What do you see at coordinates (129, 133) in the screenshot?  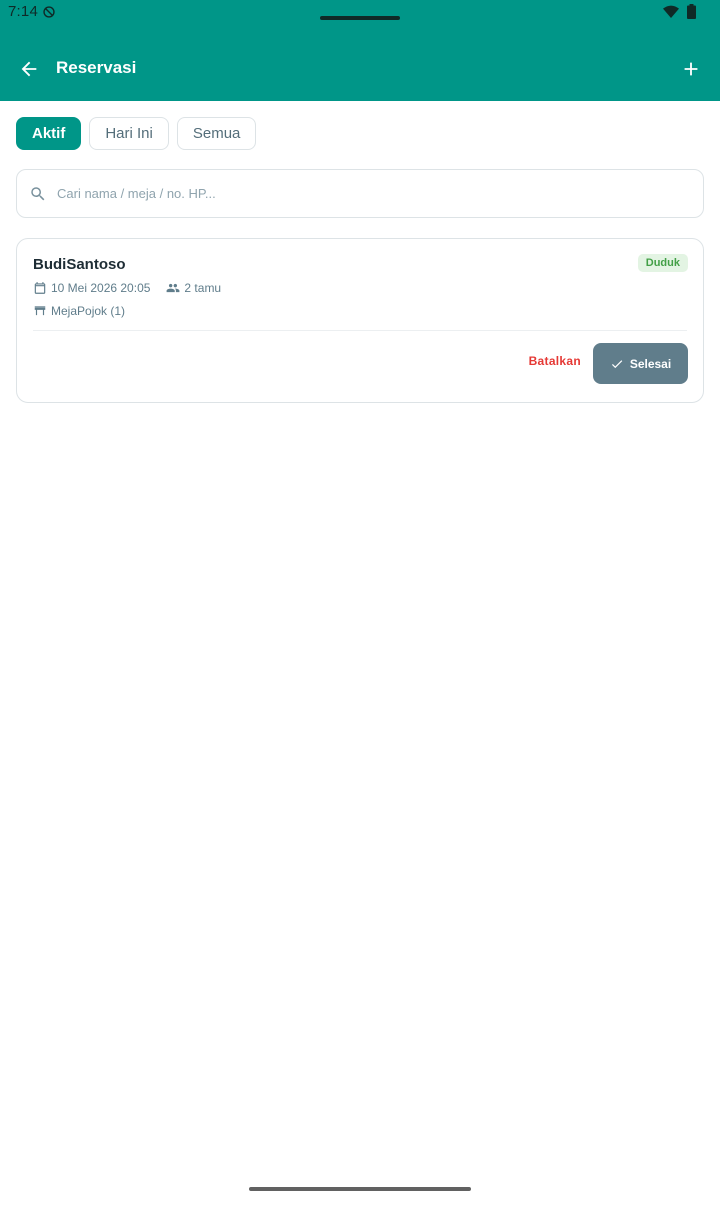 I see `filter-chip-hari-ini: Hari Ini` at bounding box center [129, 133].